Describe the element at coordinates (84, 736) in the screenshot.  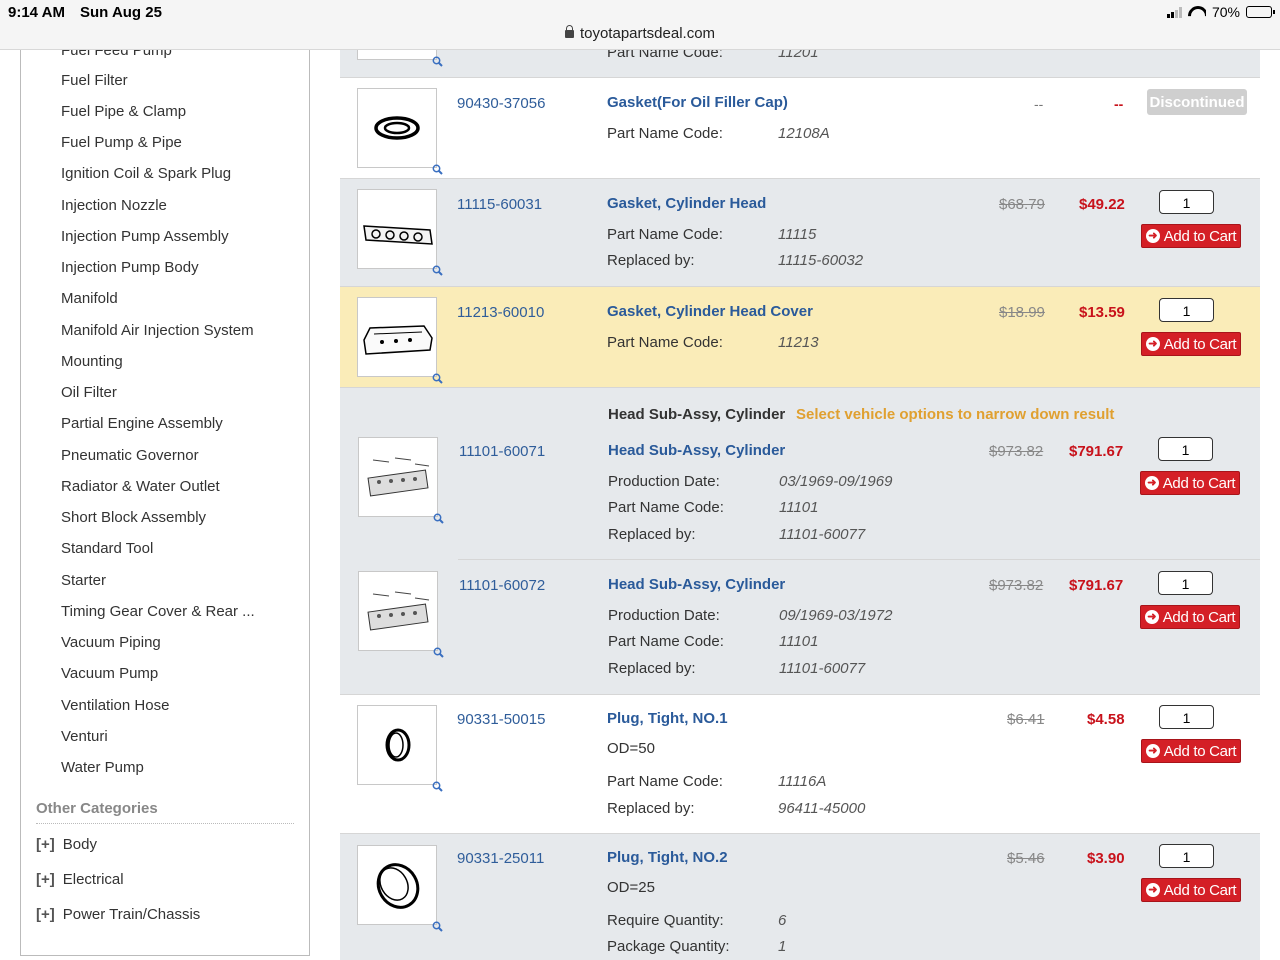
I see `sidebar-item-venturi: Venturi` at that location.